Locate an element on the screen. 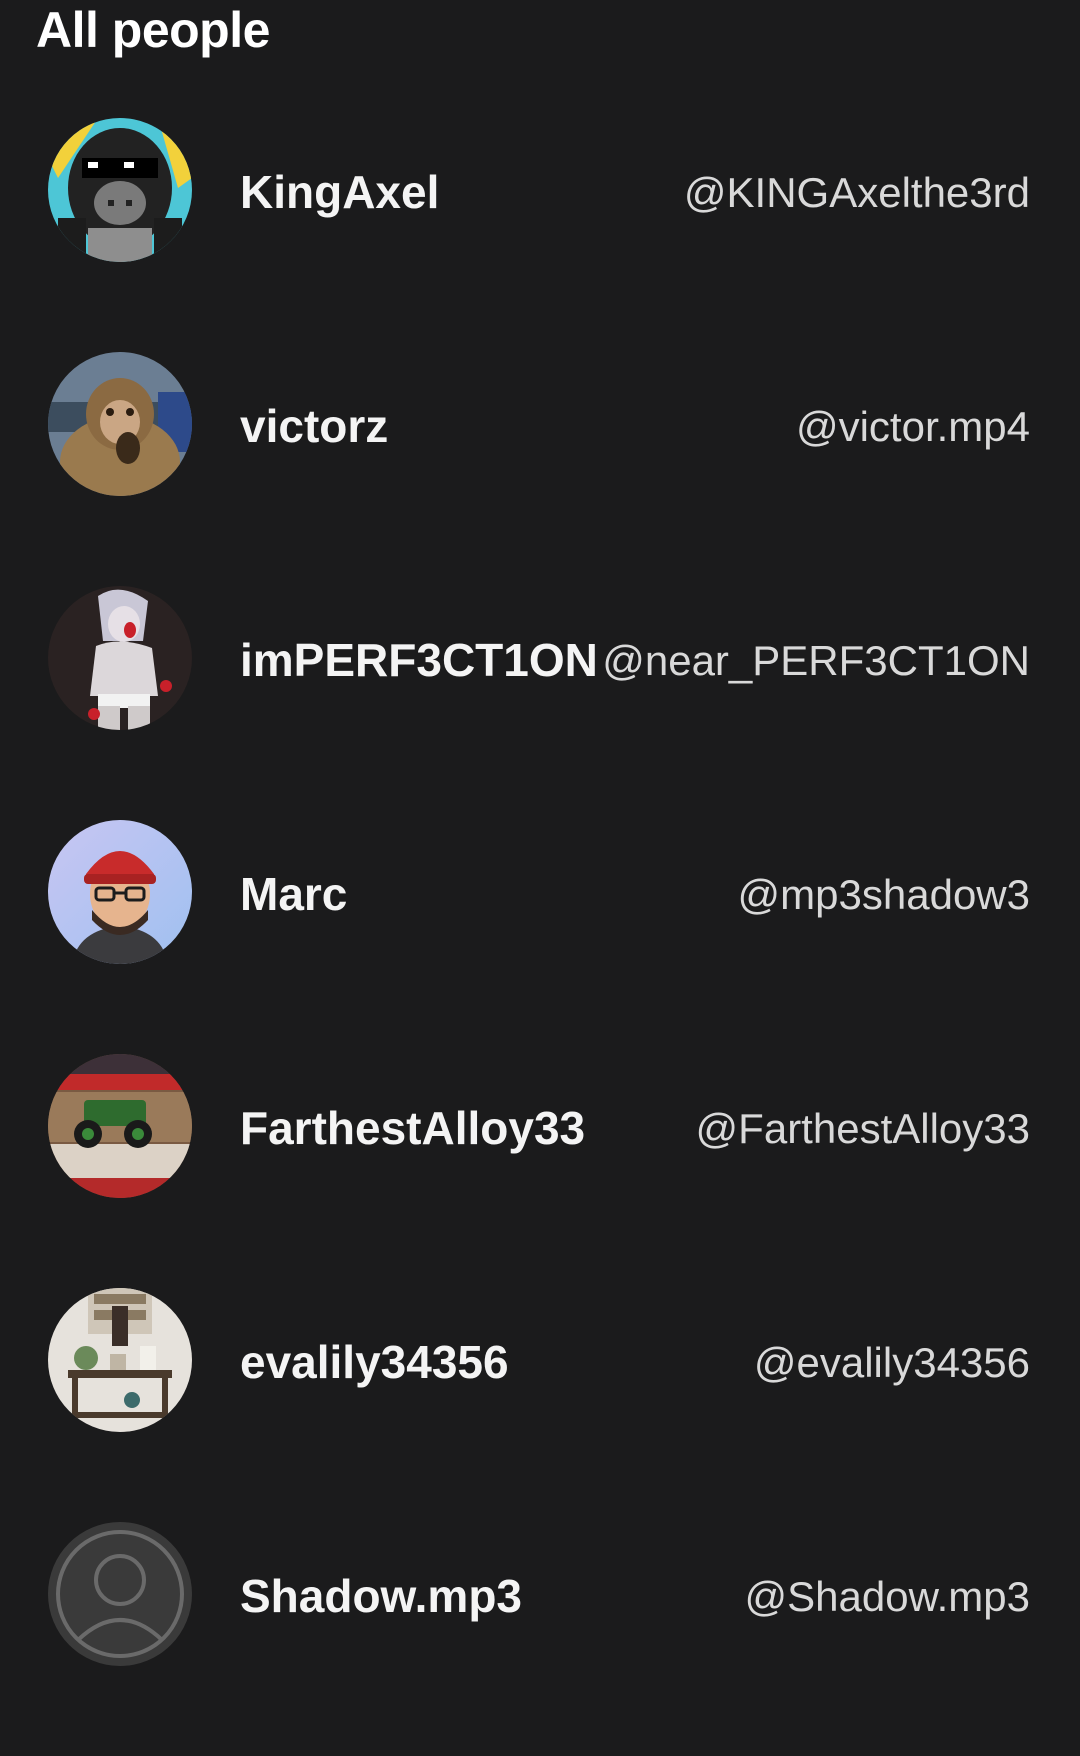  person-handle: @mp3shadow3 is located at coordinates (883, 894).